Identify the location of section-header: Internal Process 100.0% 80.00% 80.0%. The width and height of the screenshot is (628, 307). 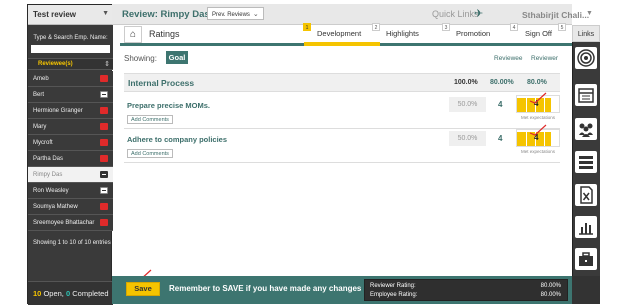
(342, 82).